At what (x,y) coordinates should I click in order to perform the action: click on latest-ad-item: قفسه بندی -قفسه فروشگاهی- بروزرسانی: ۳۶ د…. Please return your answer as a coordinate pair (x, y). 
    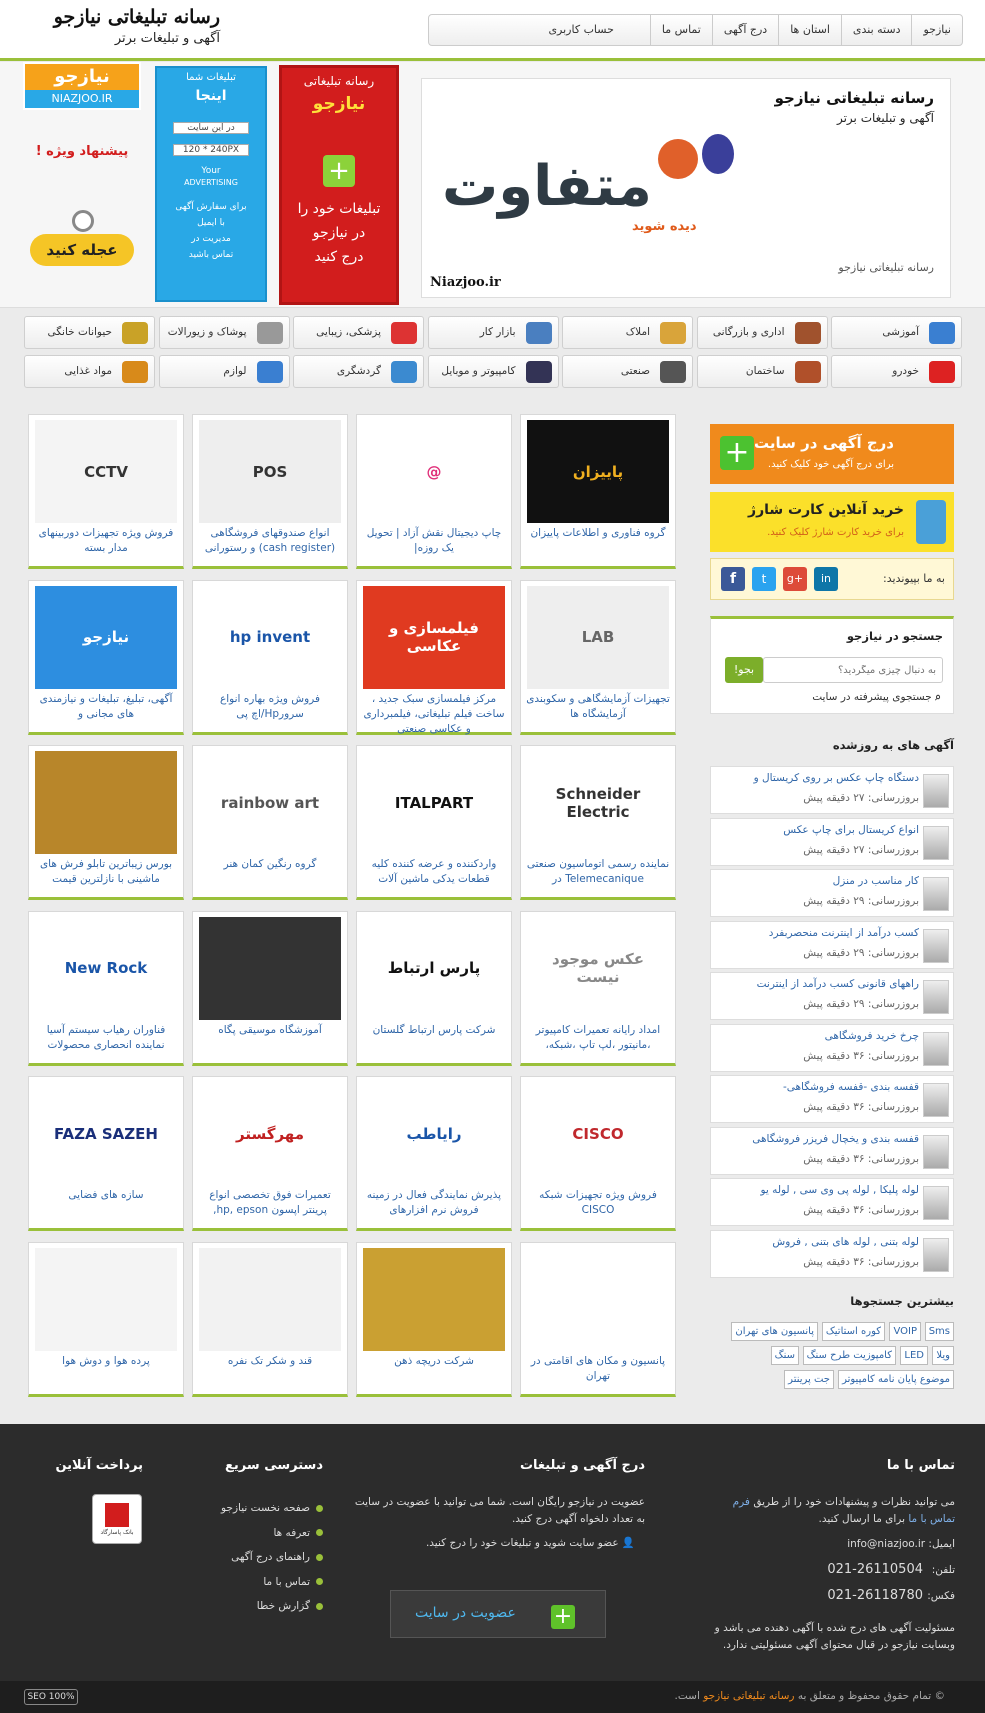
    Looking at the image, I should click on (832, 1099).